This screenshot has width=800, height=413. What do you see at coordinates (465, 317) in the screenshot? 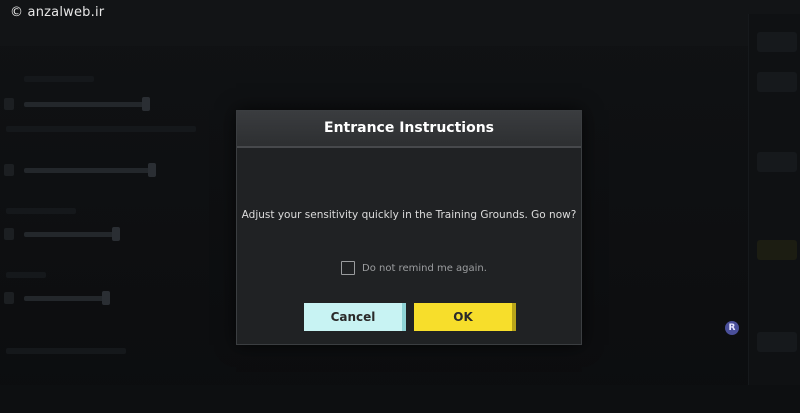
I see `ok-button: OK` at bounding box center [465, 317].